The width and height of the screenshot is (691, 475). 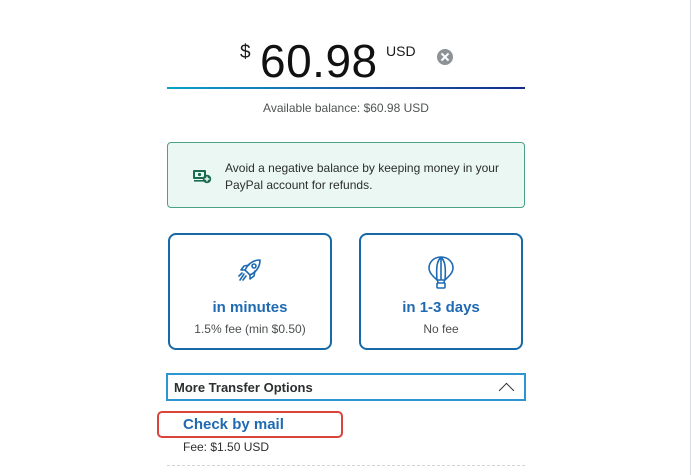 I want to click on instant-transfer-fee: 1.5% fee (min $0.50), so click(x=250, y=329).